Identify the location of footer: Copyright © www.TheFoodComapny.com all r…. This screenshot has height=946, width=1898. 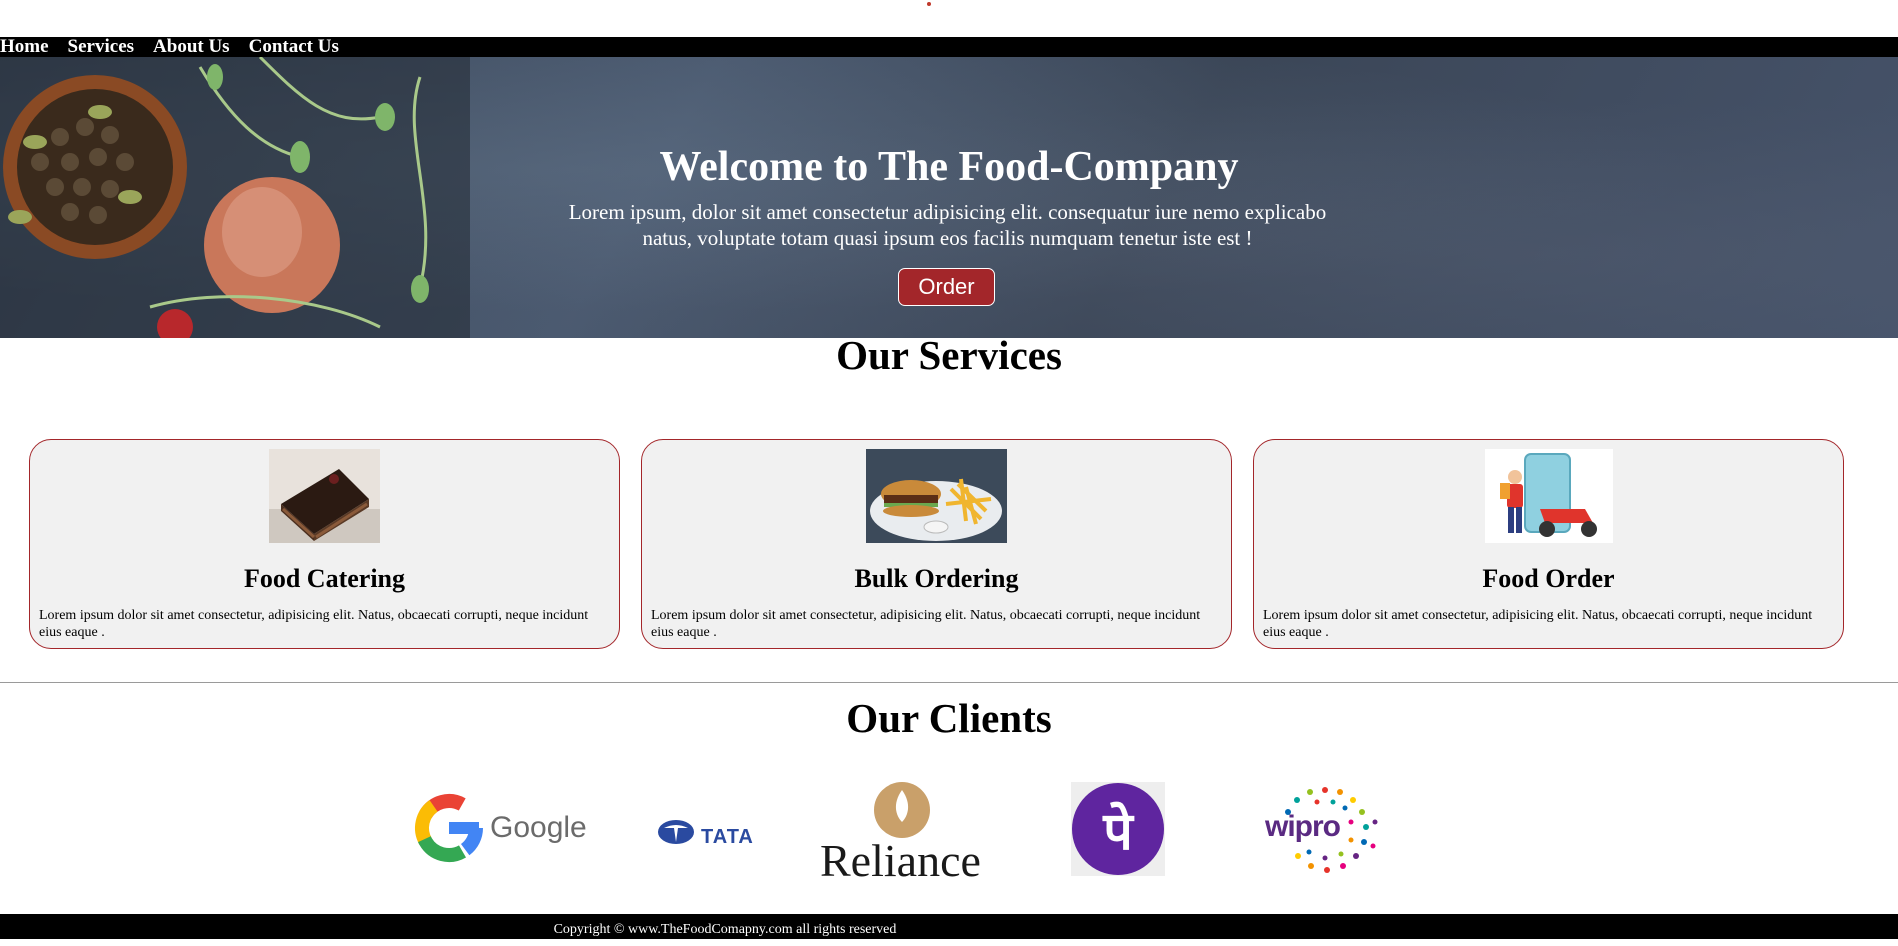
(949, 926).